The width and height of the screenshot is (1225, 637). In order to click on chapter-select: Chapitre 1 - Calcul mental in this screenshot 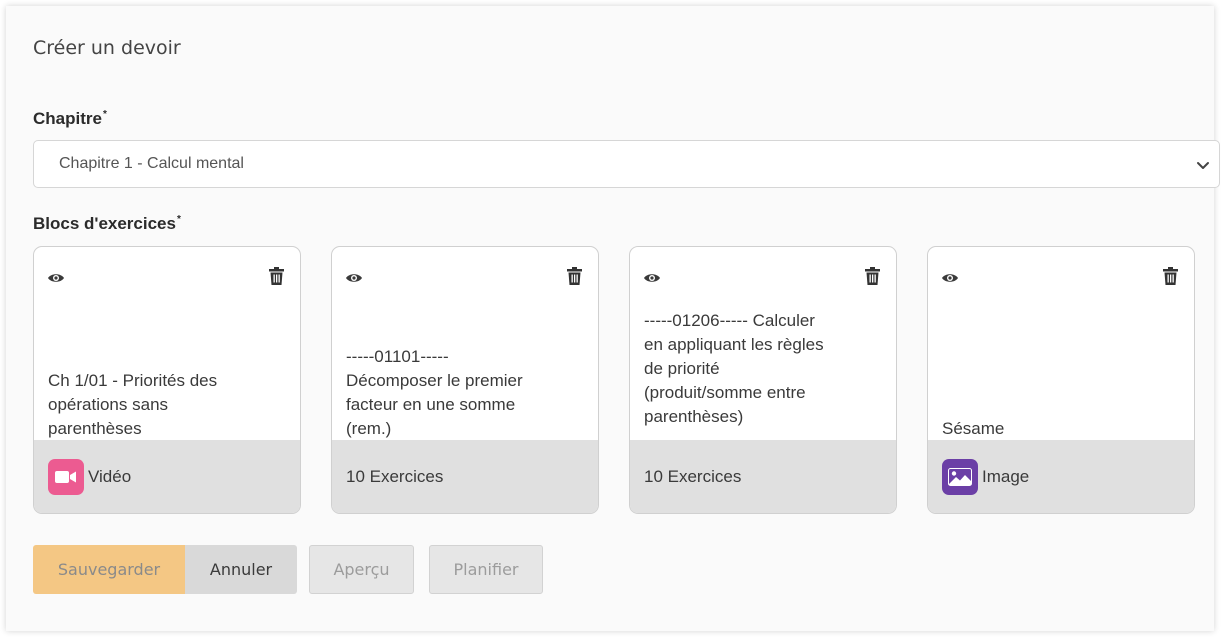, I will do `click(626, 164)`.